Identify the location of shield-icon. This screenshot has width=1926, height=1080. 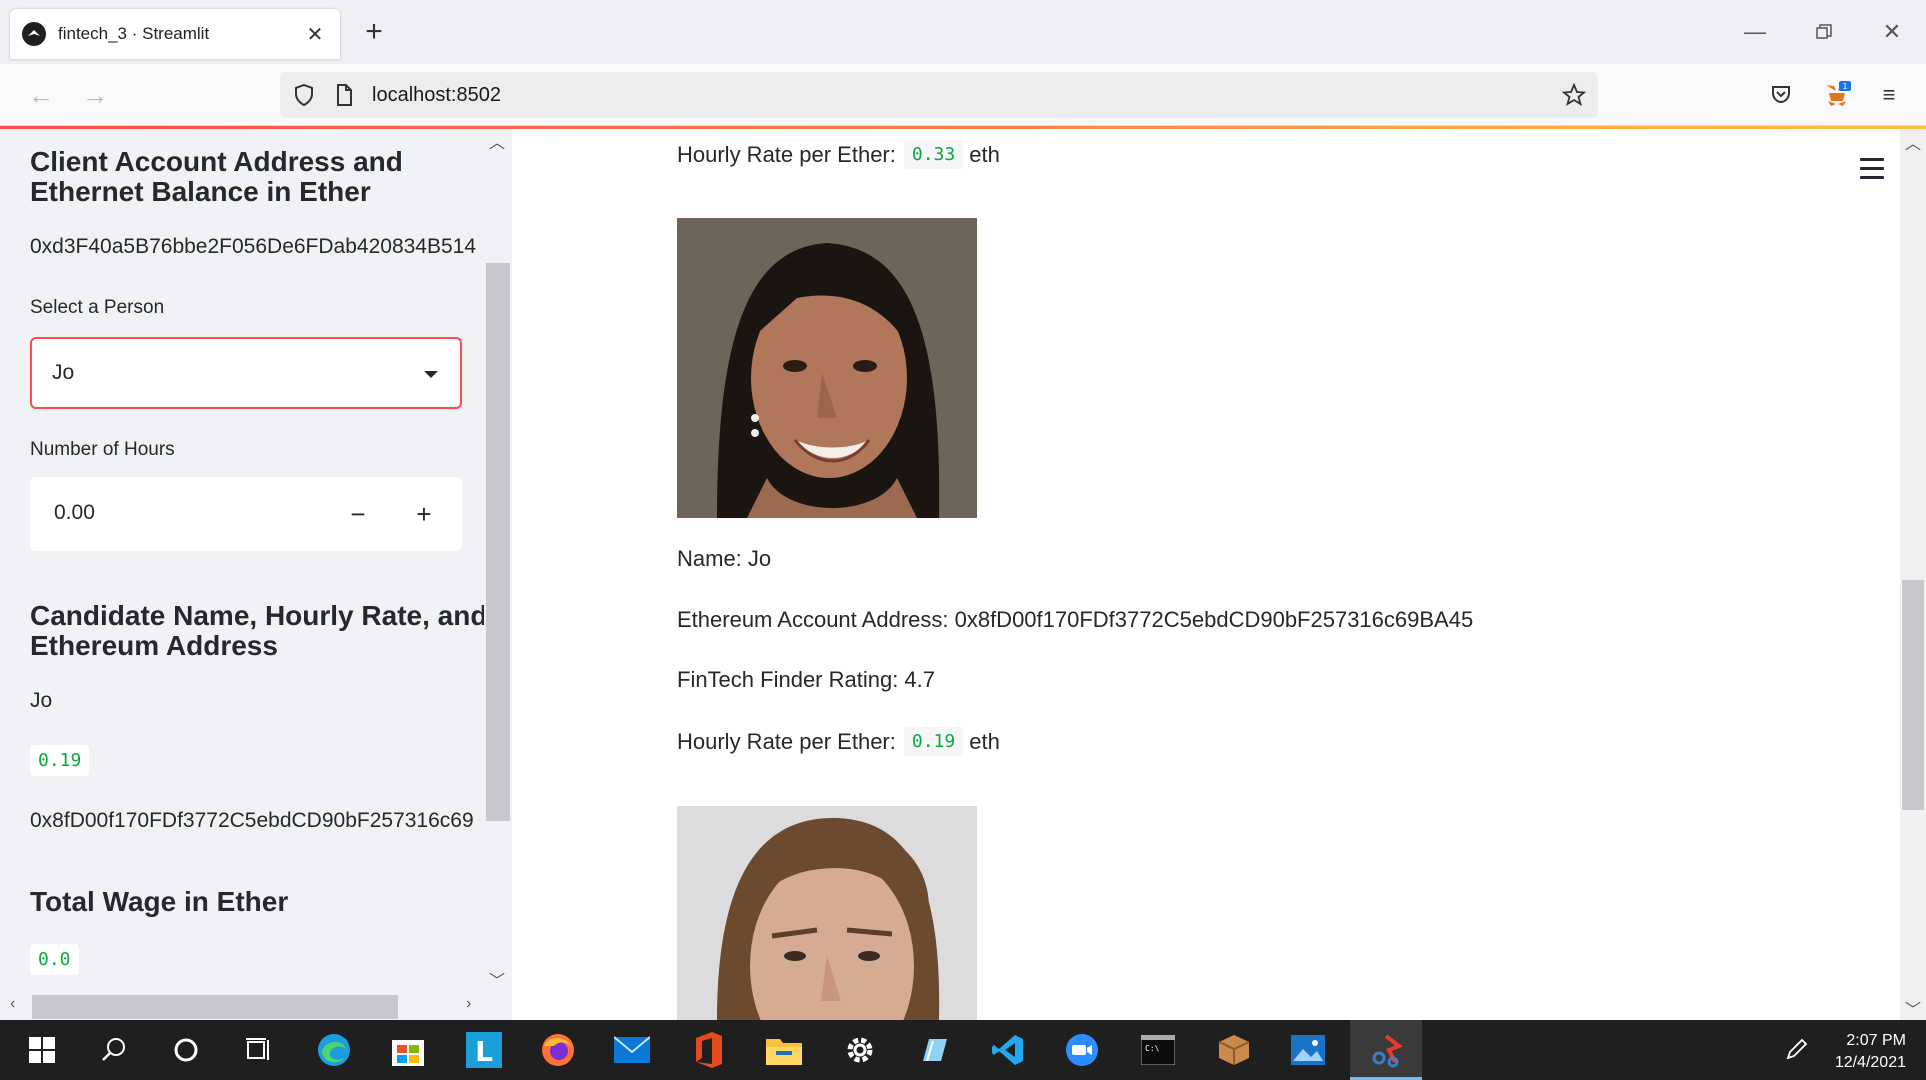
(304, 95).